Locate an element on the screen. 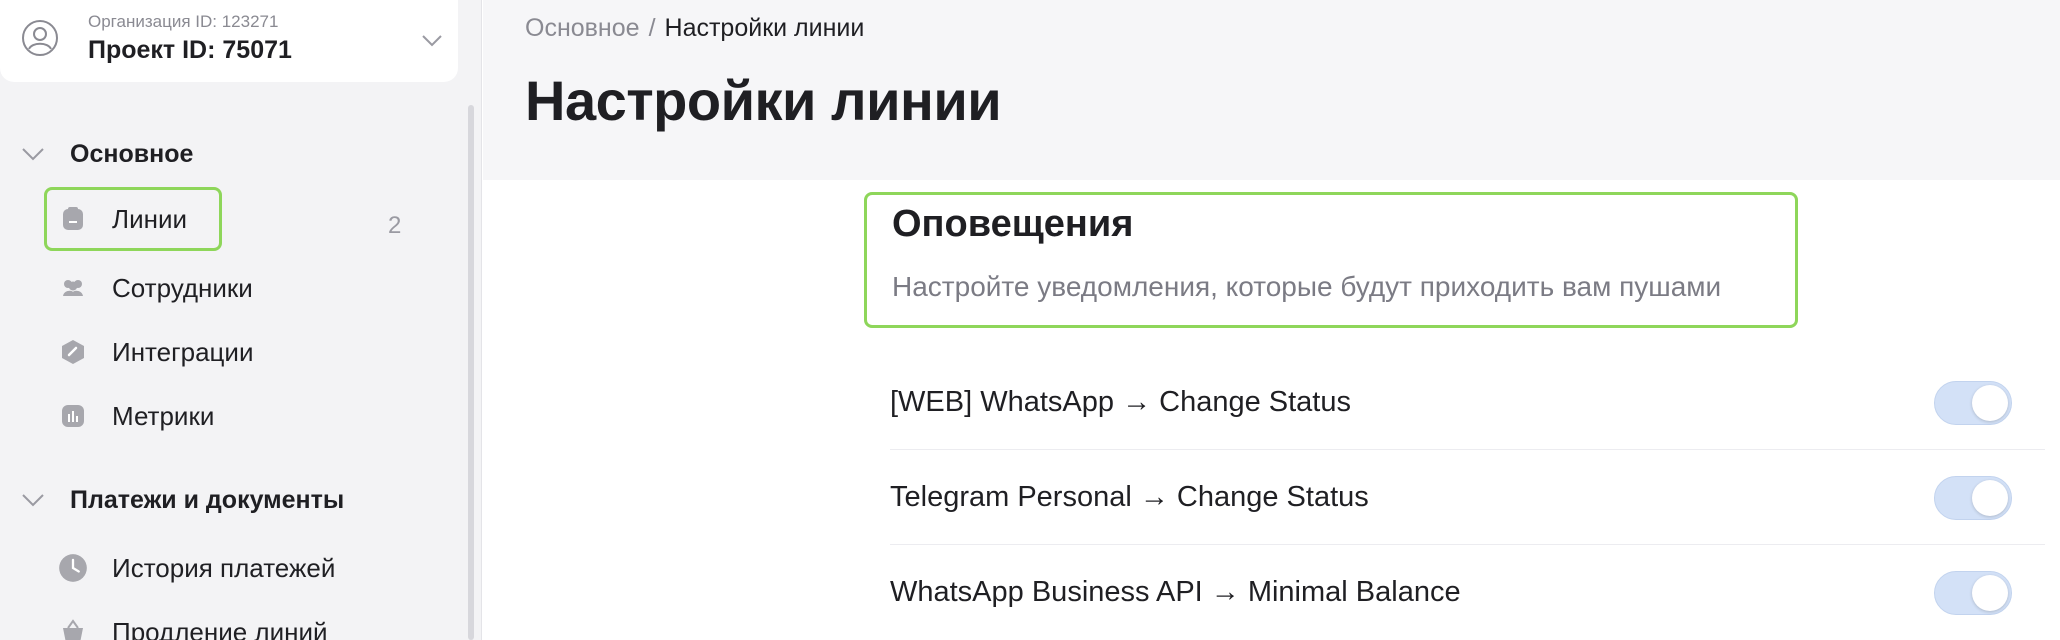 Image resolution: width=2060 pixels, height=640 pixels. telegram-personal-status-toggle is located at coordinates (1973, 498).